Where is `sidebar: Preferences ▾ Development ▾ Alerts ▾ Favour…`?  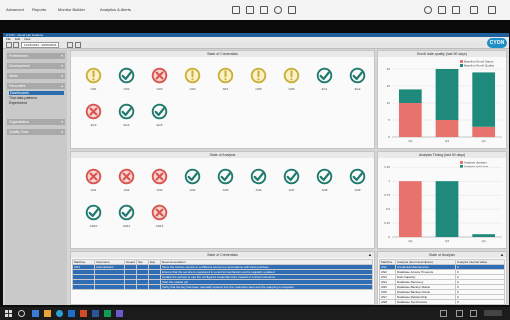 sidebar: Preferences ▾ Development ▾ Alerts ▾ Favour… is located at coordinates (36, 177).